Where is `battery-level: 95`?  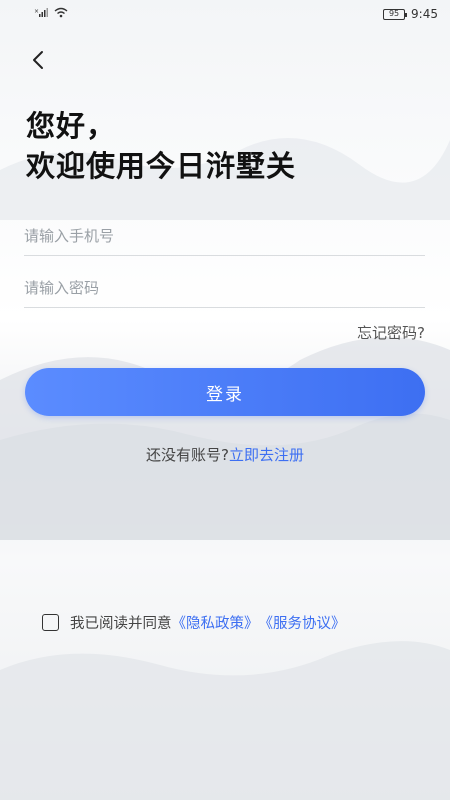
battery-level: 95 is located at coordinates (394, 13).